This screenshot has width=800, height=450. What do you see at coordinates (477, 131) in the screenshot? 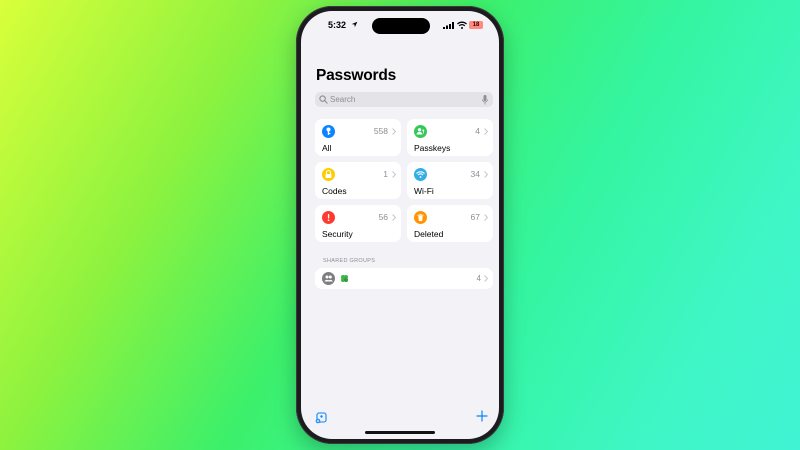
I see `category-count: 4` at bounding box center [477, 131].